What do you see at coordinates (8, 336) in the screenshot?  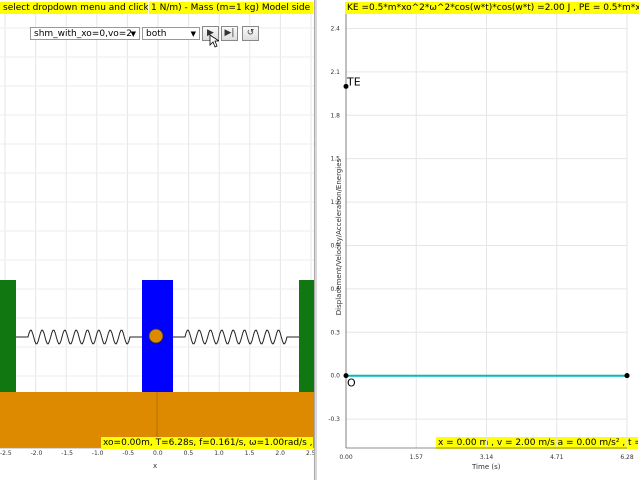 I see `left-wall` at bounding box center [8, 336].